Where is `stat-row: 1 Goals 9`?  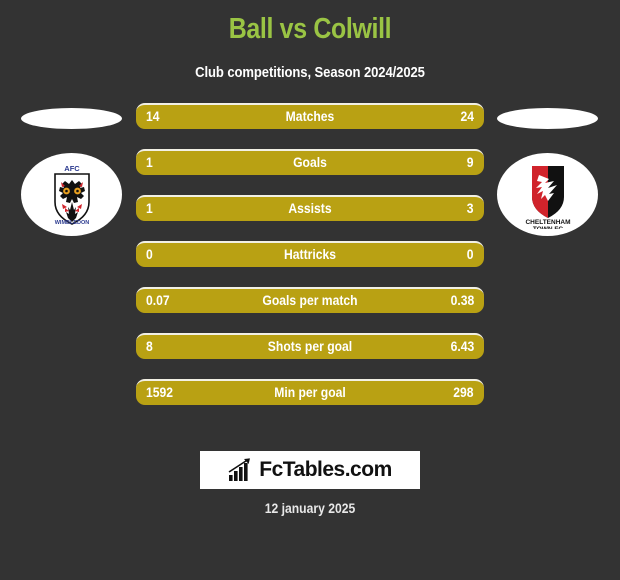 stat-row: 1 Goals 9 is located at coordinates (310, 162).